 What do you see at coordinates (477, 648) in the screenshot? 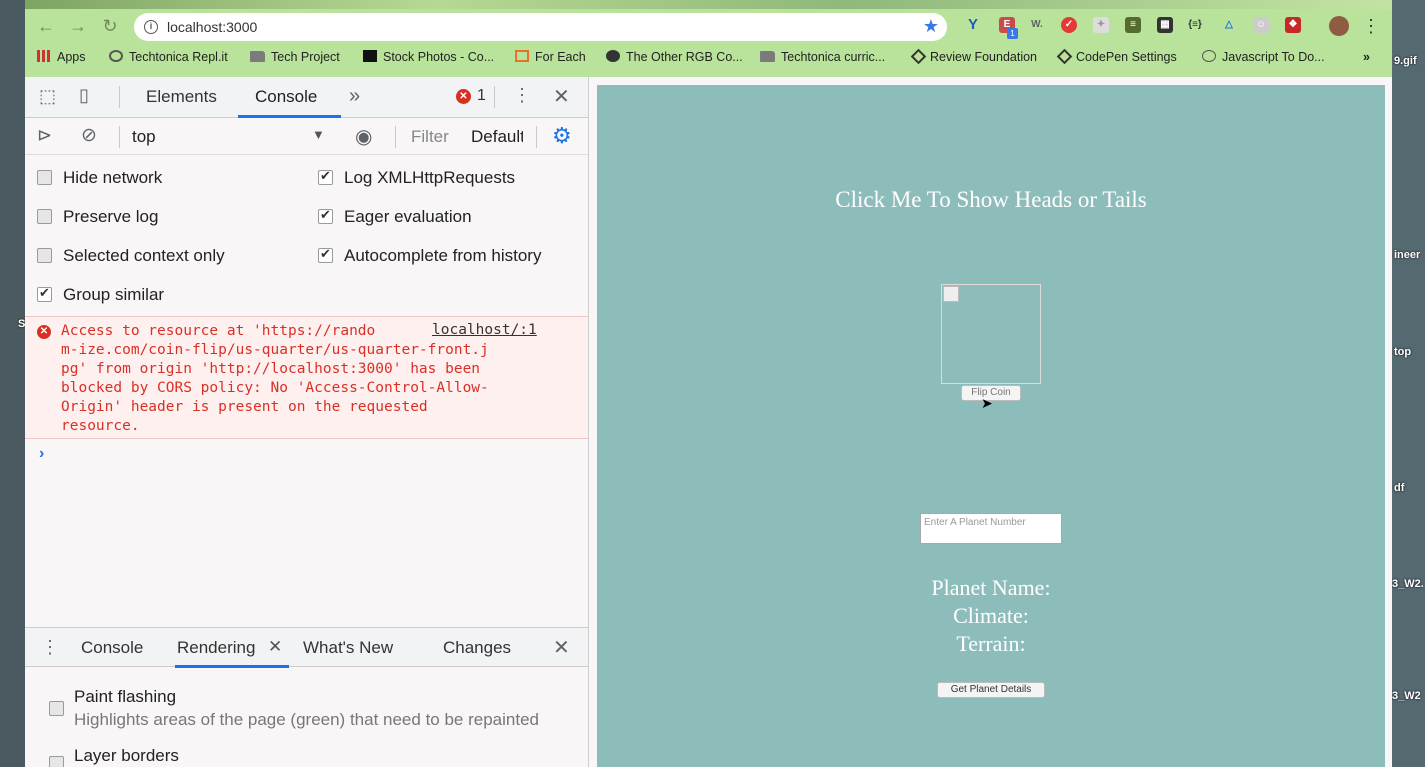
I see `drawer-tab-changes: Changes` at bounding box center [477, 648].